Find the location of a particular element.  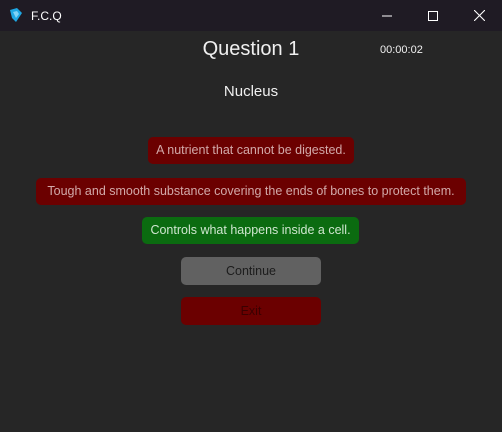

maximize-icon is located at coordinates (433, 15).